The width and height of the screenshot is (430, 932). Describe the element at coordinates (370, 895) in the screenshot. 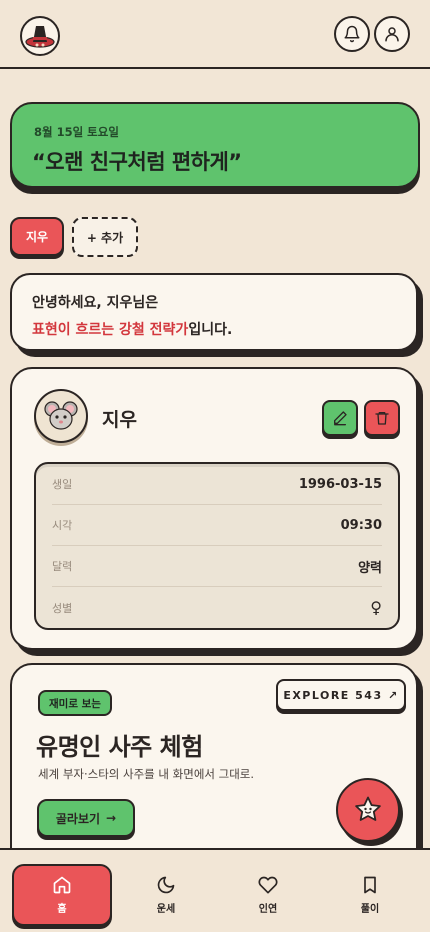

I see `nav-reading: 풀이` at that location.